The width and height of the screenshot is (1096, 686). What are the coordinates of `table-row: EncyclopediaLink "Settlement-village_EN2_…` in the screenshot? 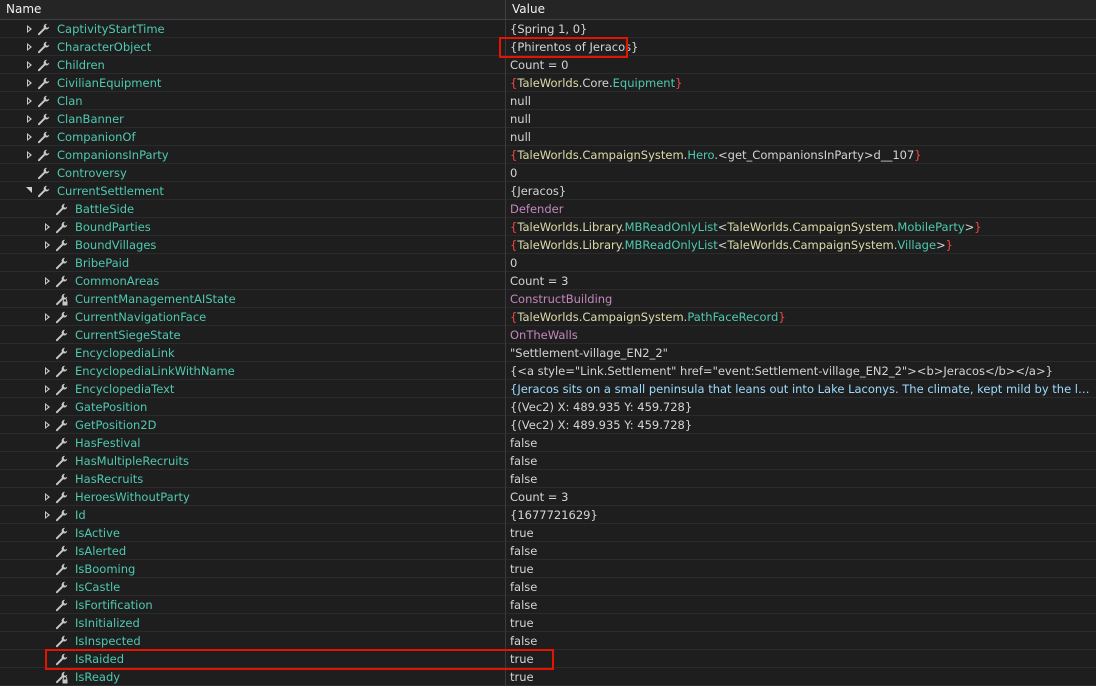 It's located at (548, 353).